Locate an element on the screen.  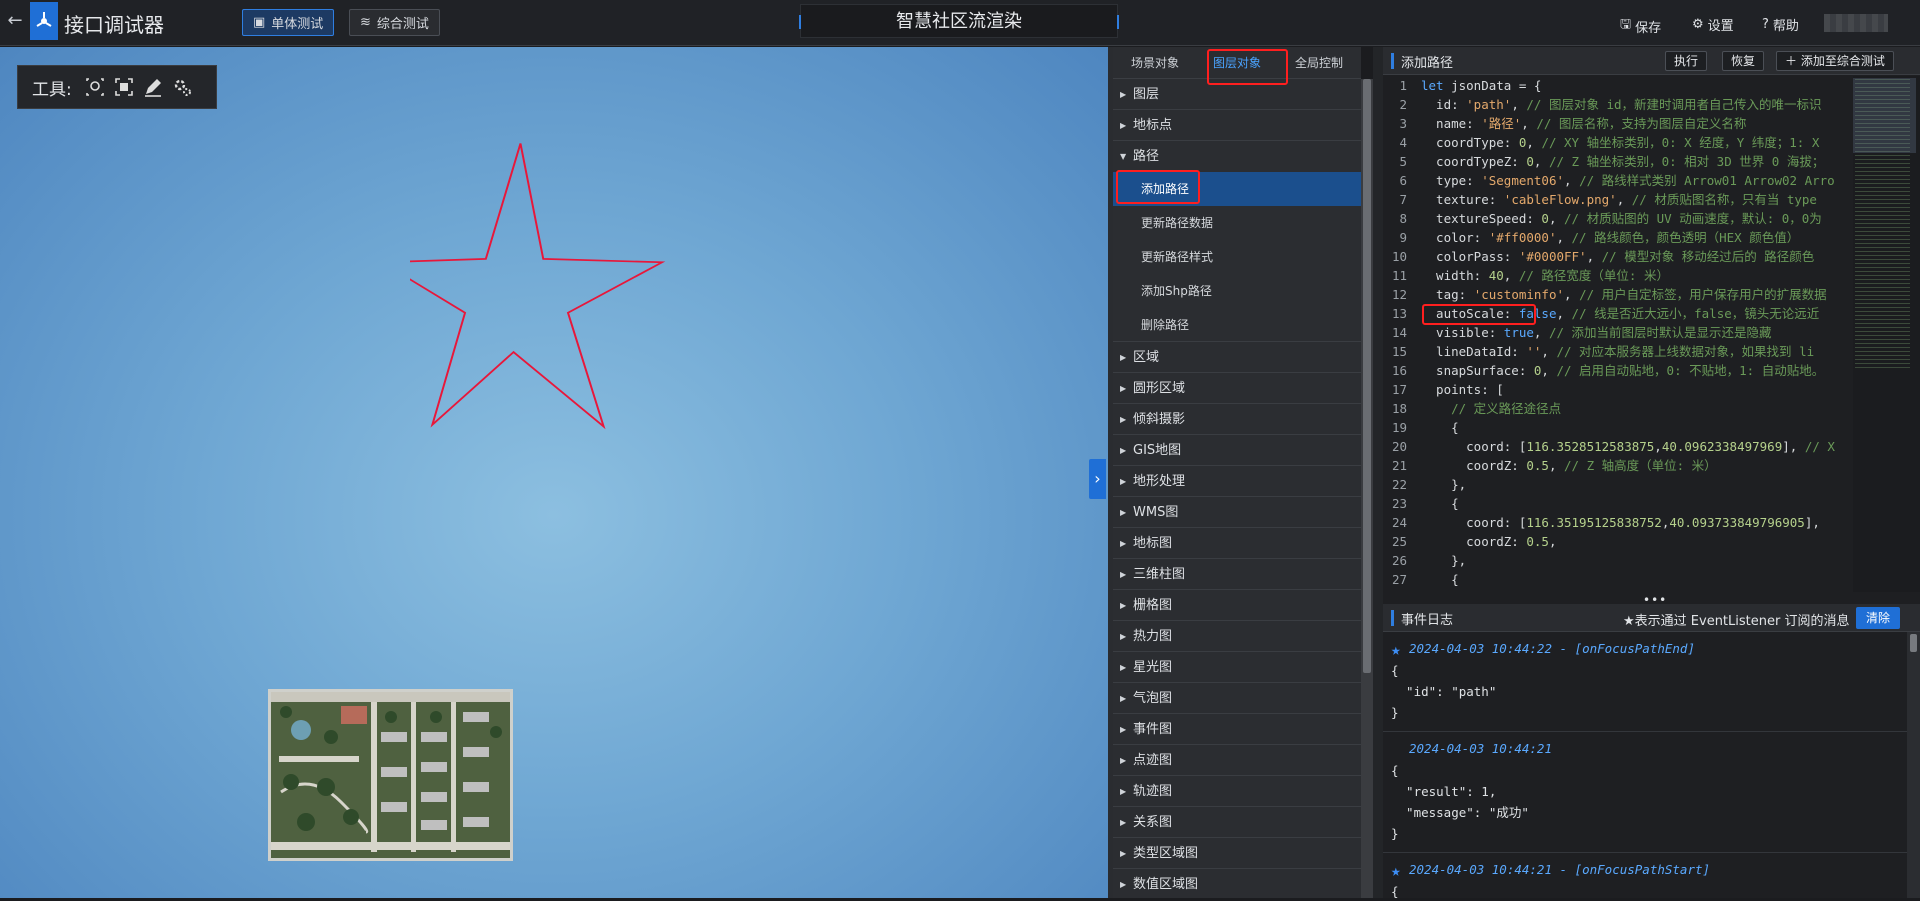
tree-sub-update-path-data: 更新路径数据 is located at coordinates (1237, 223).